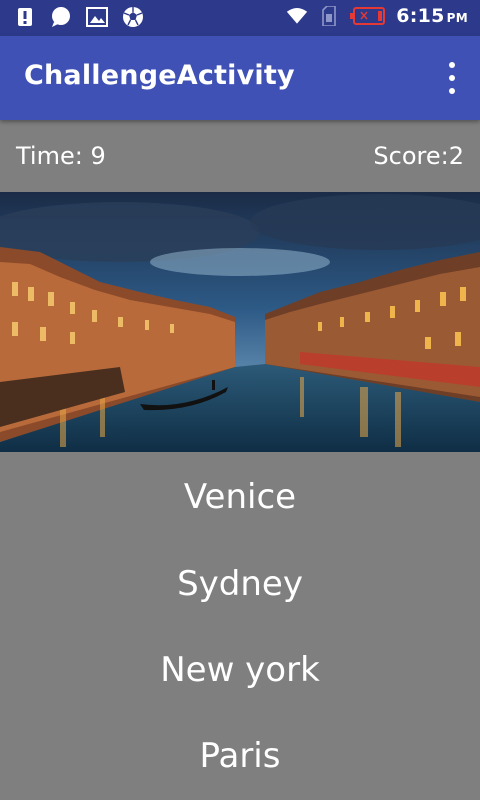 The width and height of the screenshot is (480, 800). I want to click on answer-option-venice: Venice, so click(240, 497).